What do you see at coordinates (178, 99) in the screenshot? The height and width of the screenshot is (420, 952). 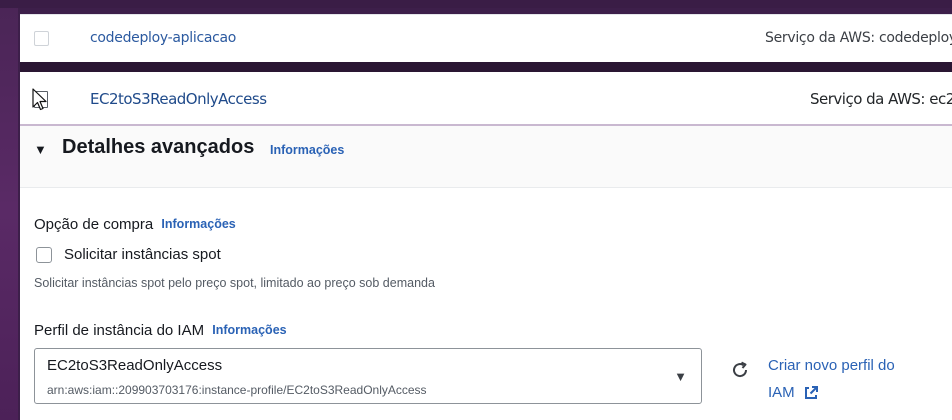 I see `role-name-link: EC2toS3ReadOnlyAccess` at bounding box center [178, 99].